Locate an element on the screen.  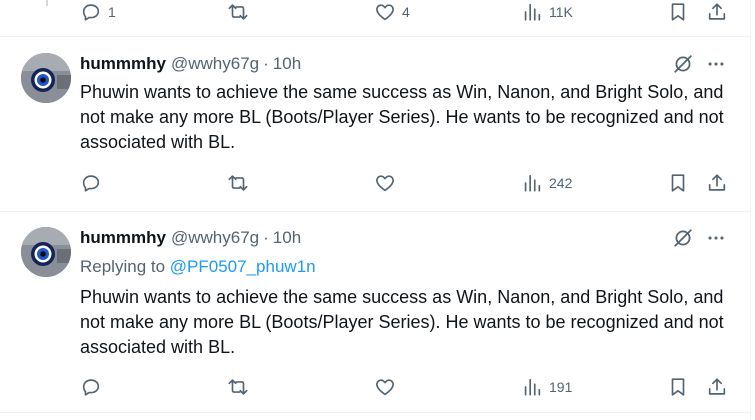
reply-button: 1 is located at coordinates (98, 12).